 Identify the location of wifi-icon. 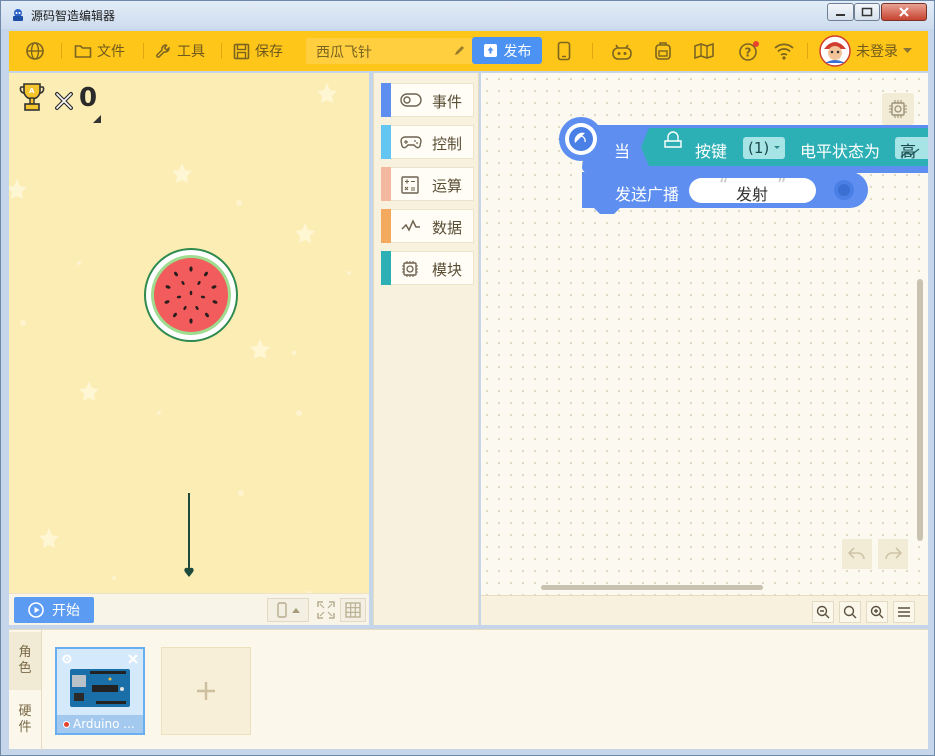
(784, 51).